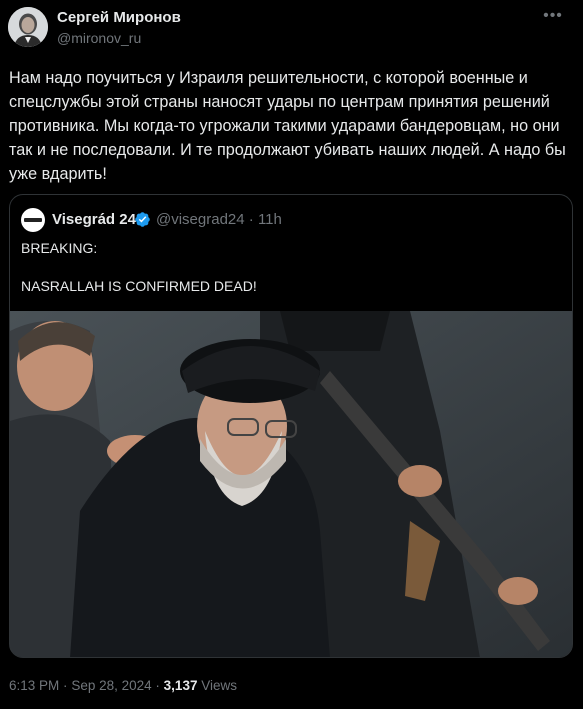 Image resolution: width=583 pixels, height=709 pixels. Describe the element at coordinates (34, 685) in the screenshot. I see `post-time: 6:13 PM` at that location.